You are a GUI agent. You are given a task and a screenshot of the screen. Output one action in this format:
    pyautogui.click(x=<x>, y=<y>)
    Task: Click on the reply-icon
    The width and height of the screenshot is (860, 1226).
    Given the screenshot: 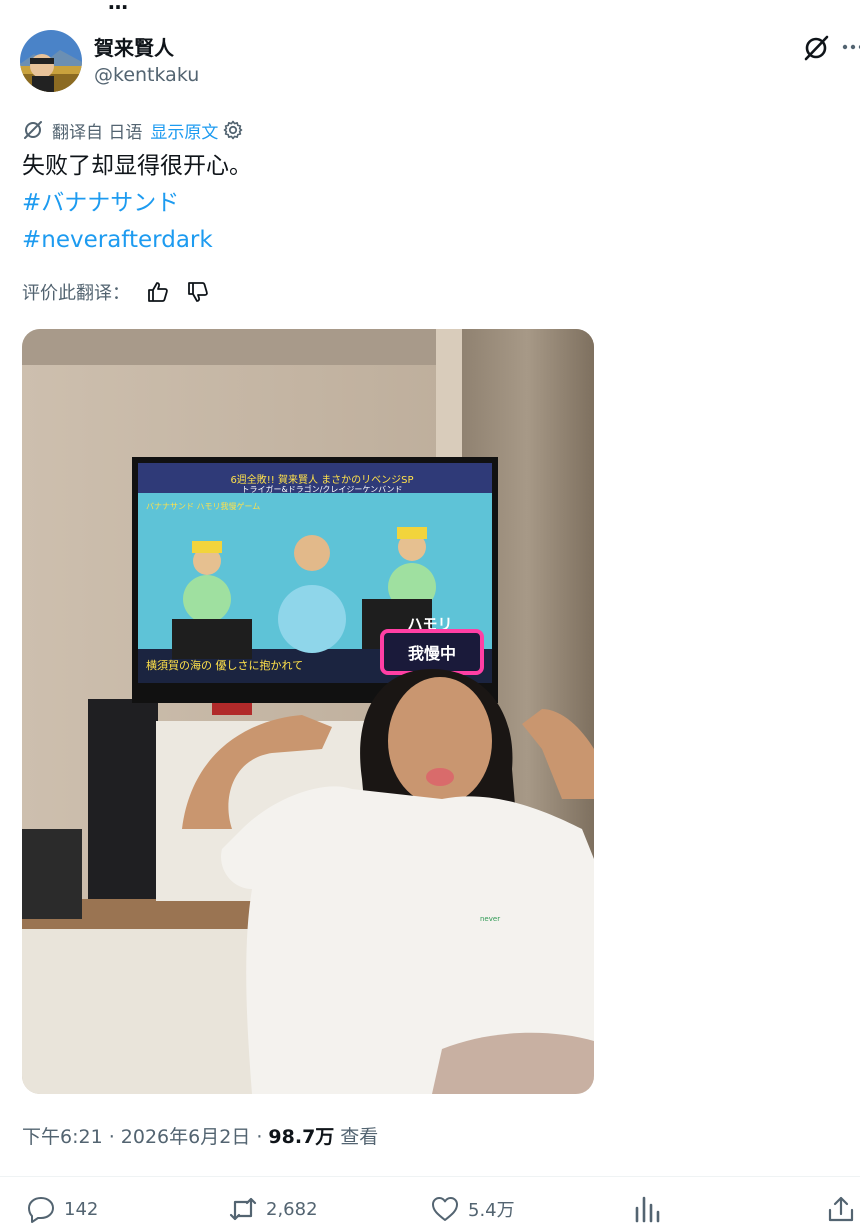 What is the action you would take?
    pyautogui.click(x=41, y=1210)
    